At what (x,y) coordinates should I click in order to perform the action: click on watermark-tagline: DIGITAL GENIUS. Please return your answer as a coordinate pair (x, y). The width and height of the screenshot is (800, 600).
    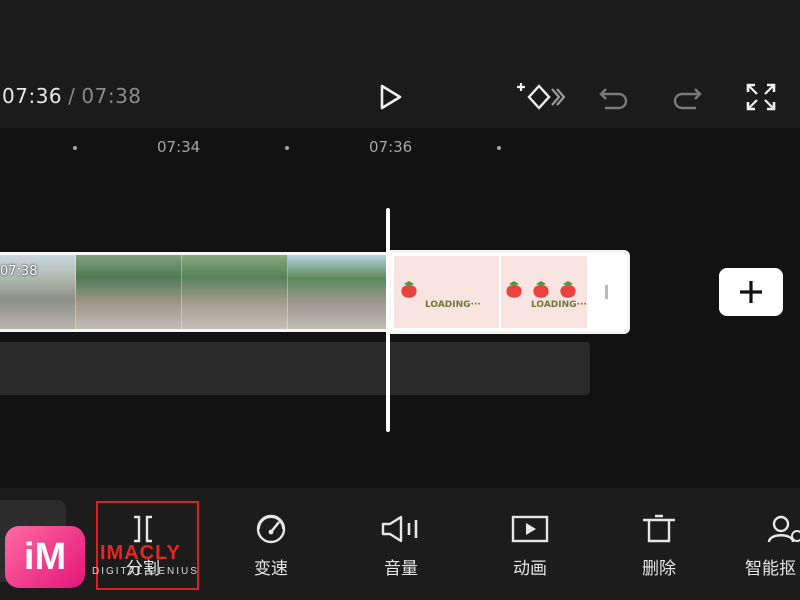
    Looking at the image, I should click on (145, 571).